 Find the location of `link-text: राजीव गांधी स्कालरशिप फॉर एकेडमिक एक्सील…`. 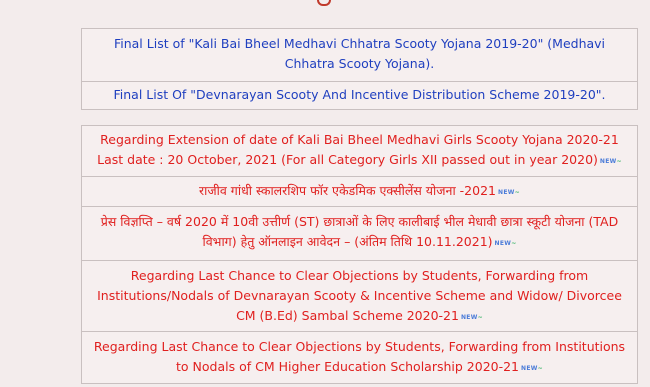

link-text: राजीव गांधी स्कालरशिप फॉर एकेडमिक एक्सील… is located at coordinates (347, 190).